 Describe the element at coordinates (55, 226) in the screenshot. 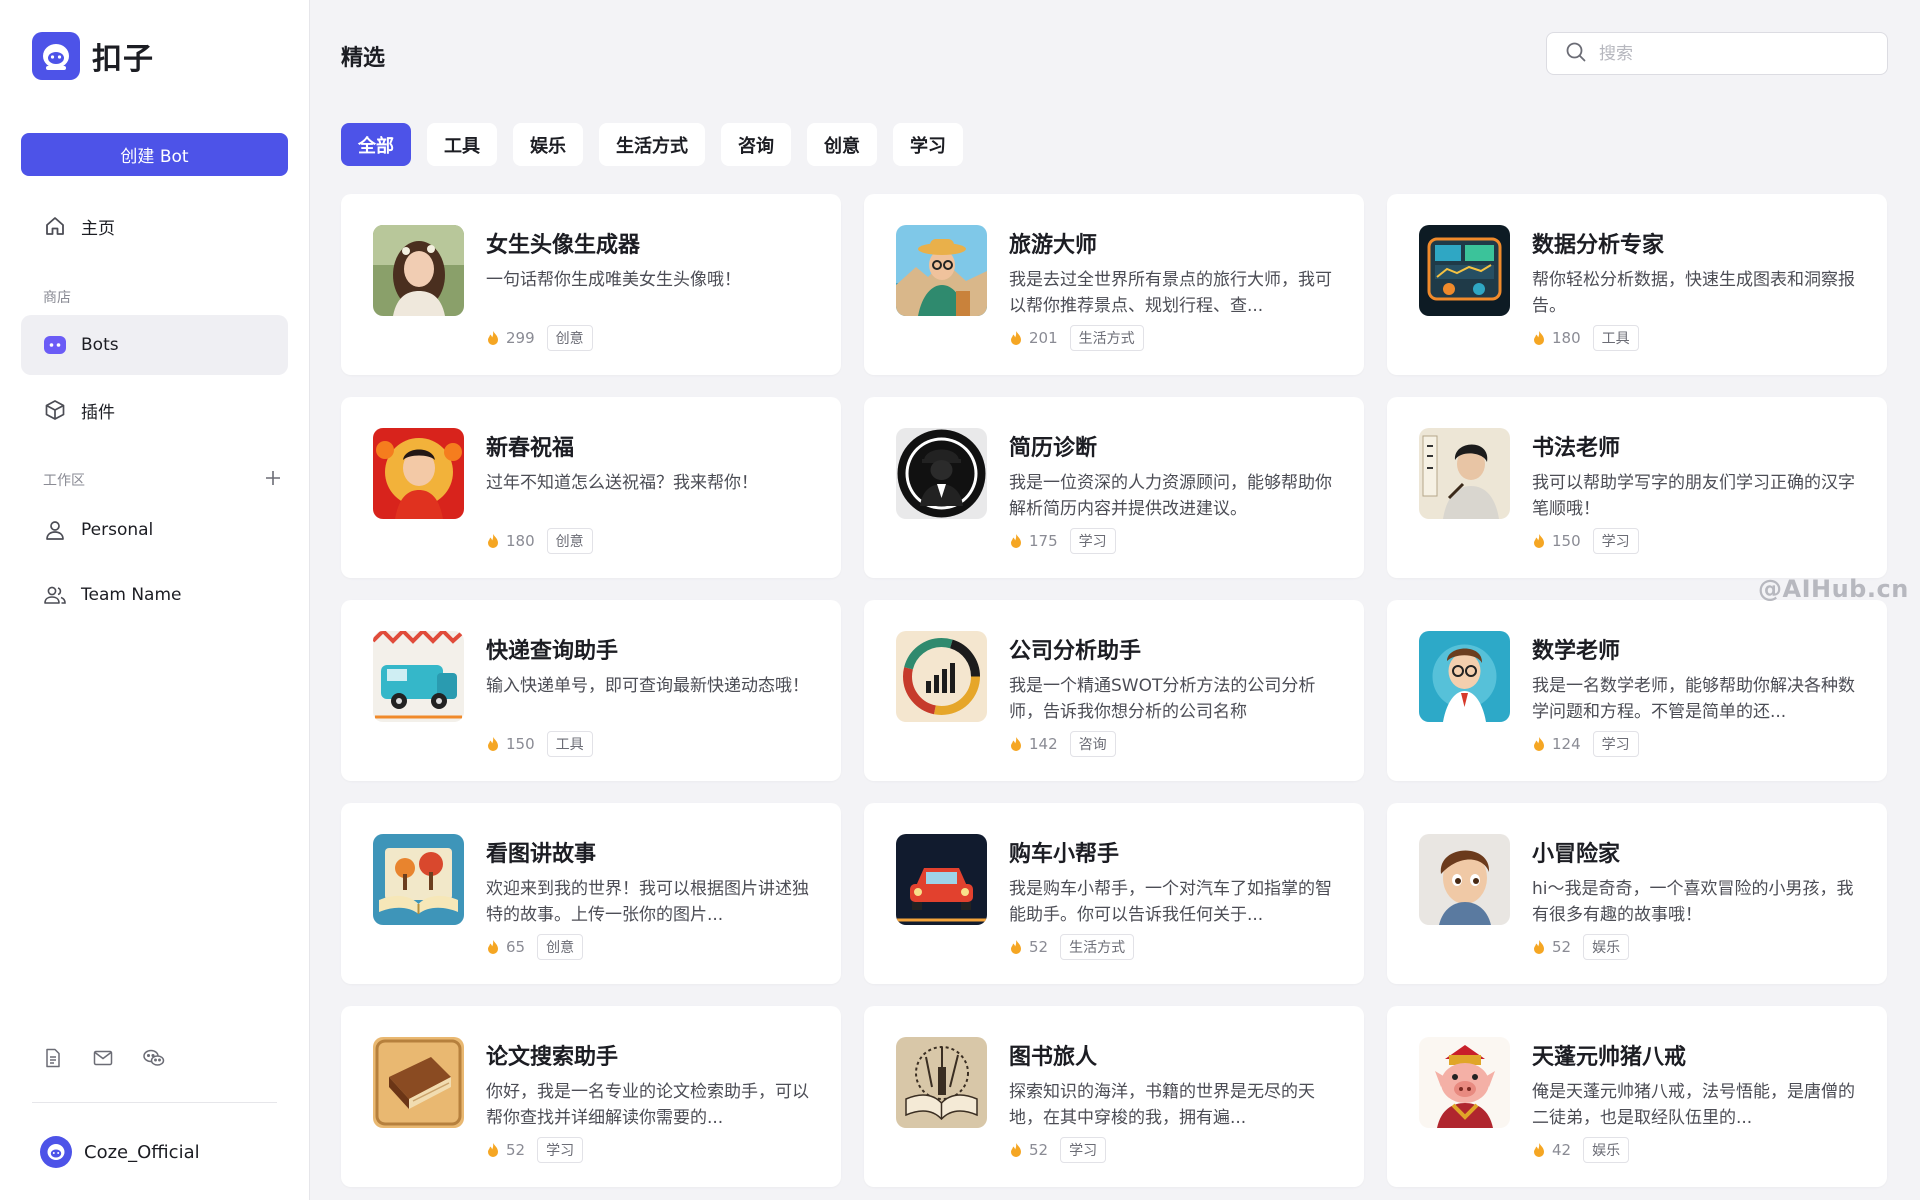

I see `home-icon` at that location.